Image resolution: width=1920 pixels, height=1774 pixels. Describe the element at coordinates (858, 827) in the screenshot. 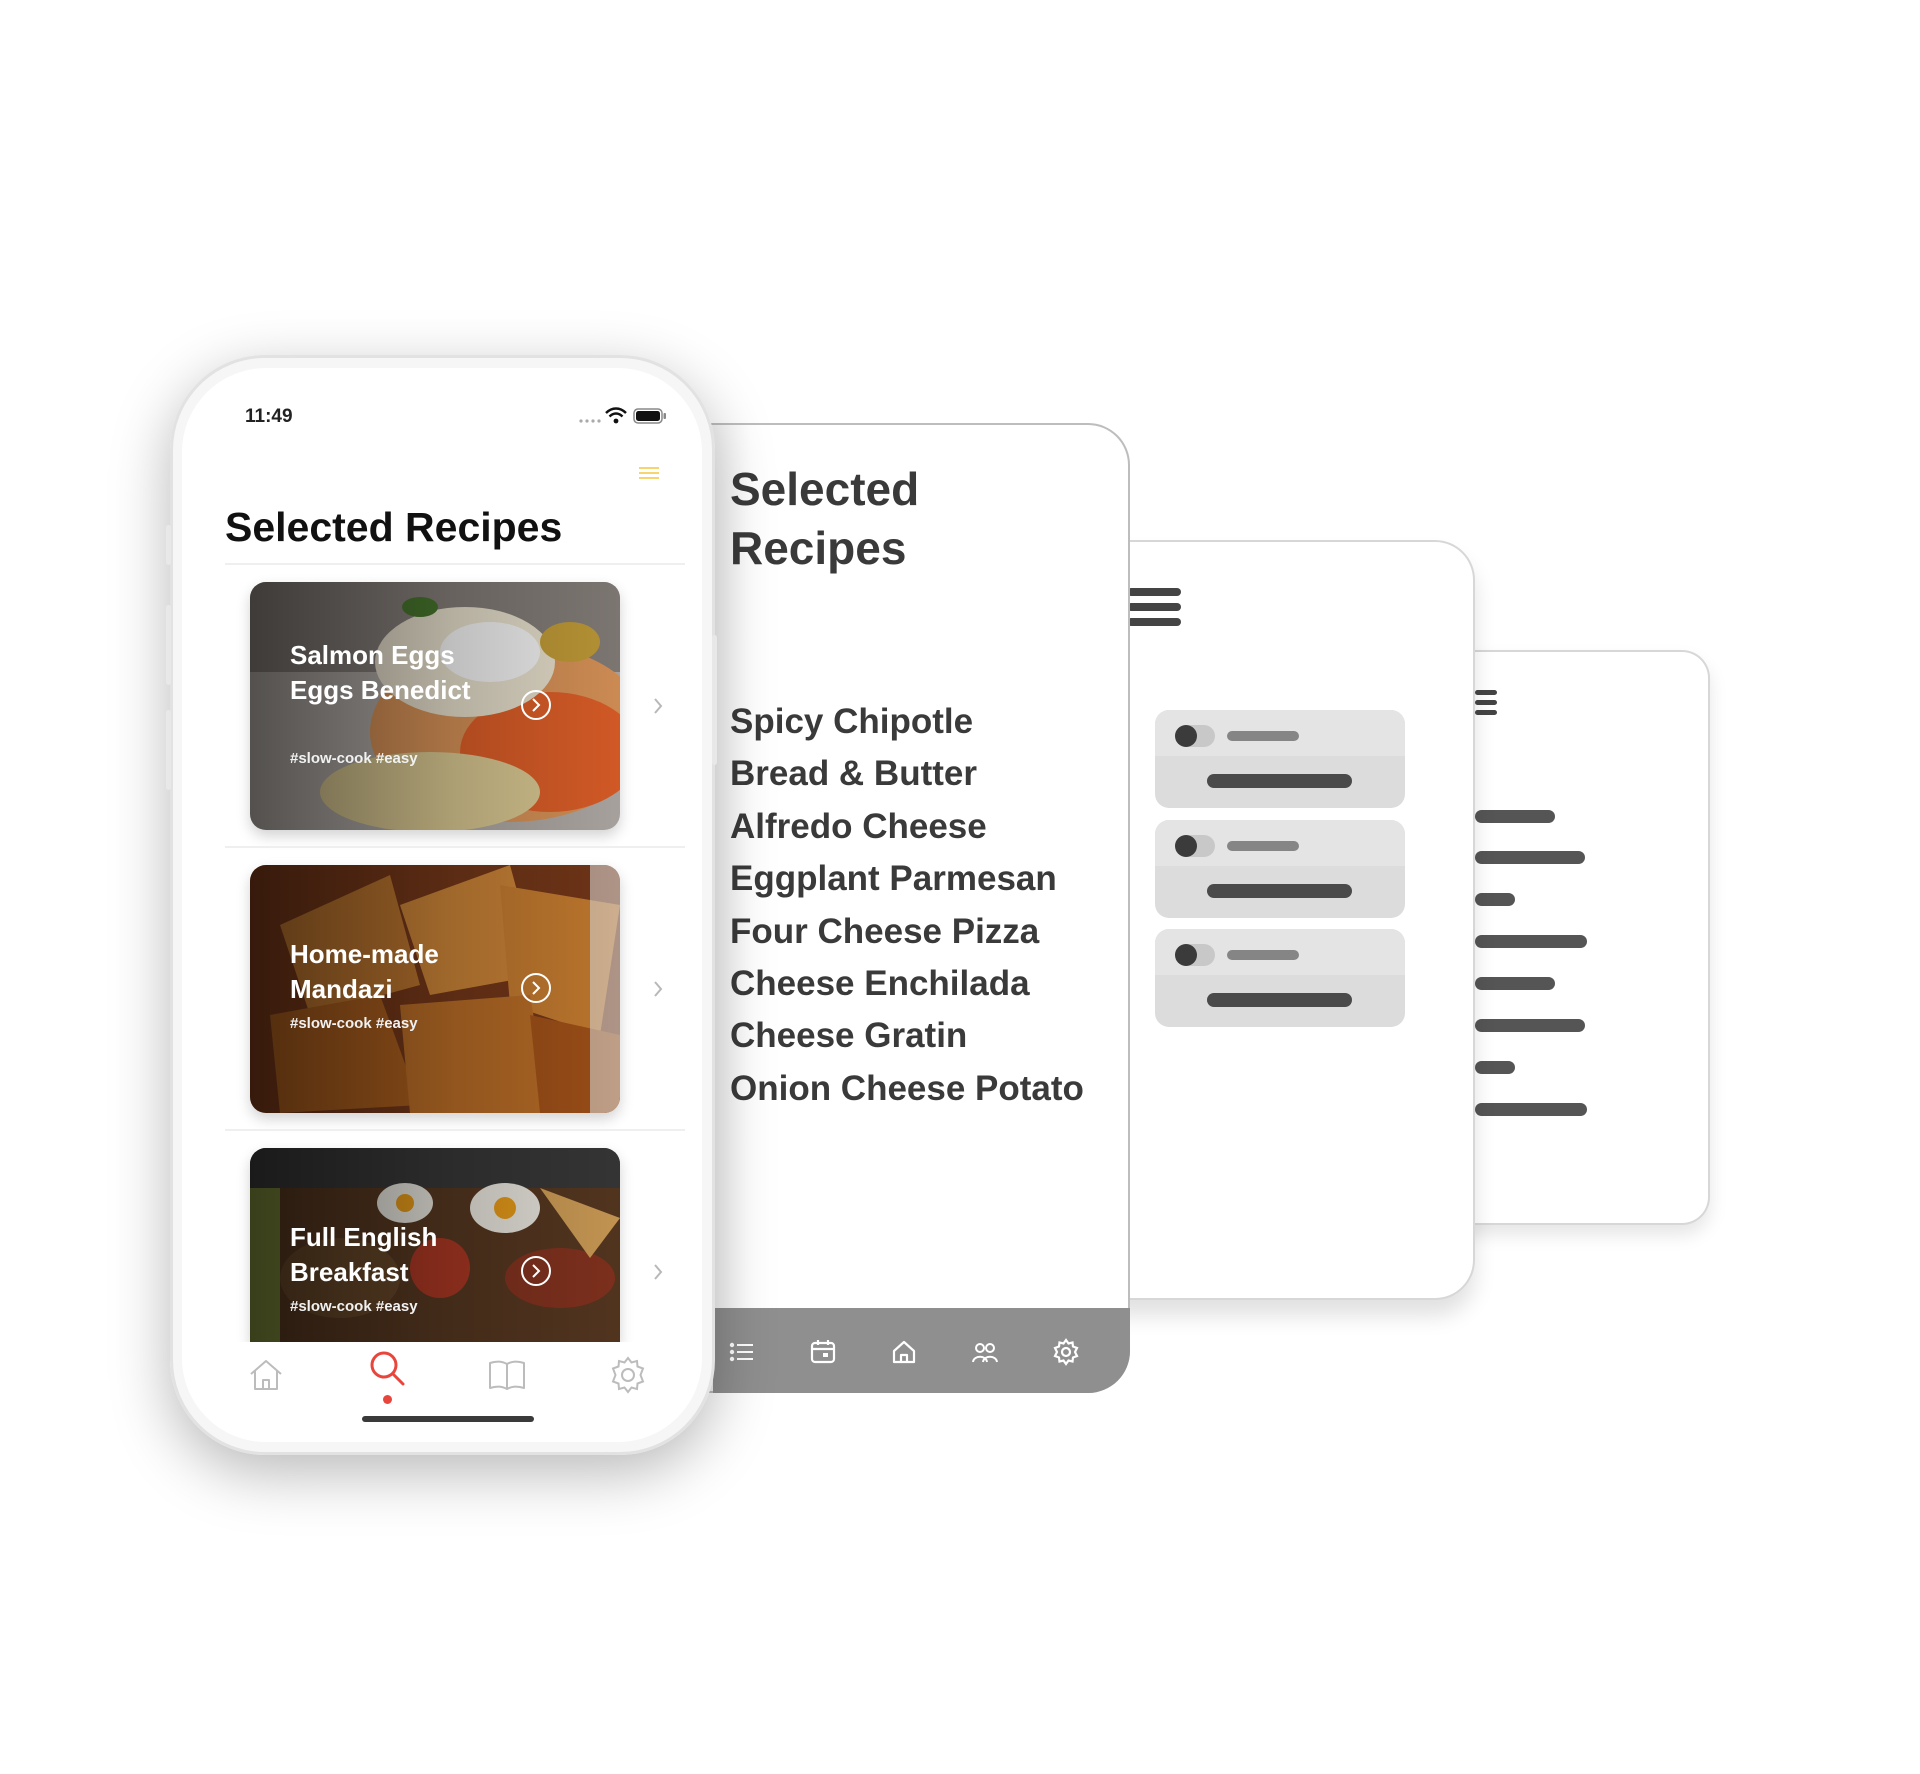

I see `list-item: Alfredo Cheese` at that location.